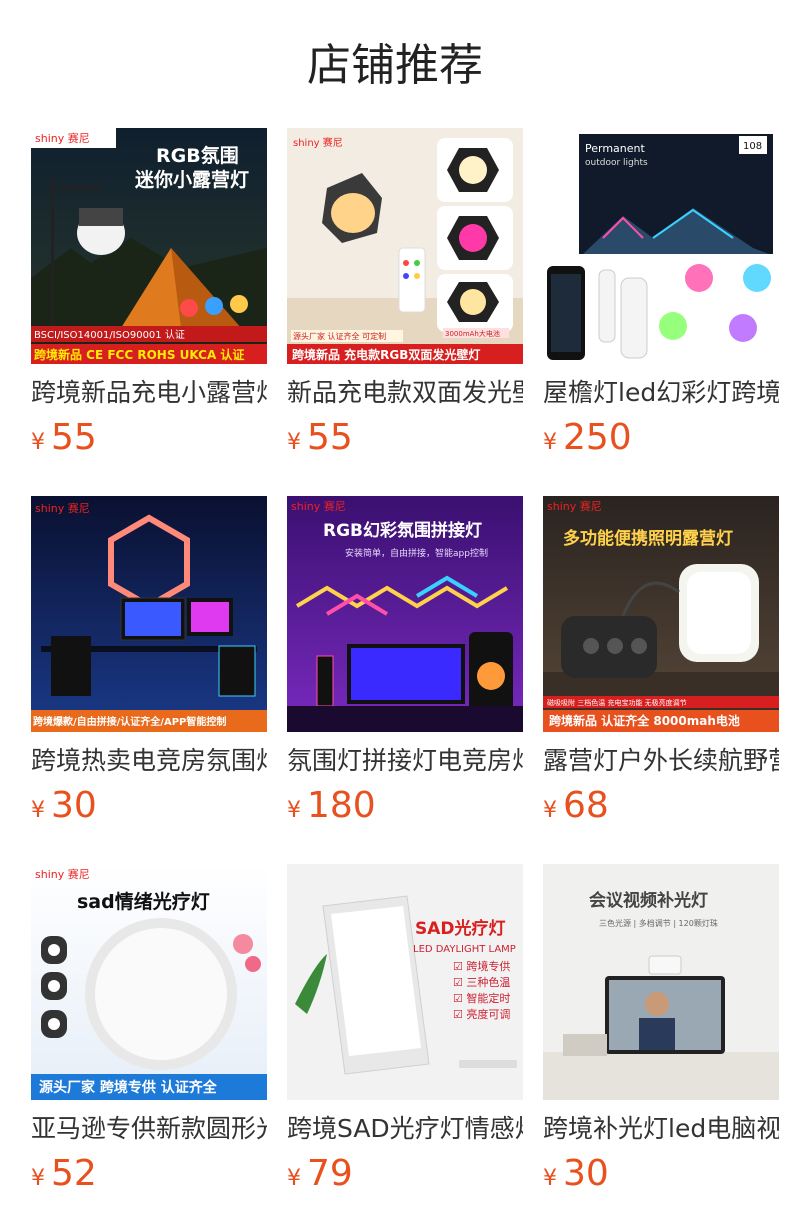  What do you see at coordinates (644, 720) in the screenshot?
I see `svg-text: 跨境新品 认证齐全 8000mah电池` at bounding box center [644, 720].